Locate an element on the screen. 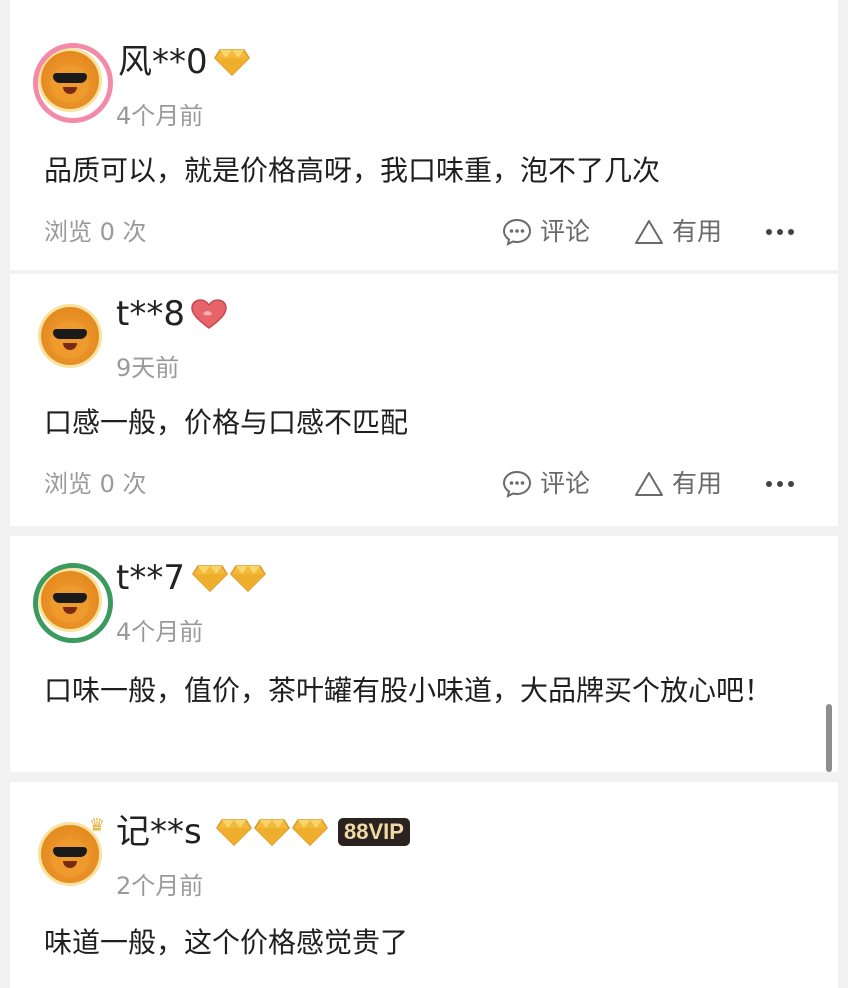  member-badges: 88VIP is located at coordinates (313, 832).